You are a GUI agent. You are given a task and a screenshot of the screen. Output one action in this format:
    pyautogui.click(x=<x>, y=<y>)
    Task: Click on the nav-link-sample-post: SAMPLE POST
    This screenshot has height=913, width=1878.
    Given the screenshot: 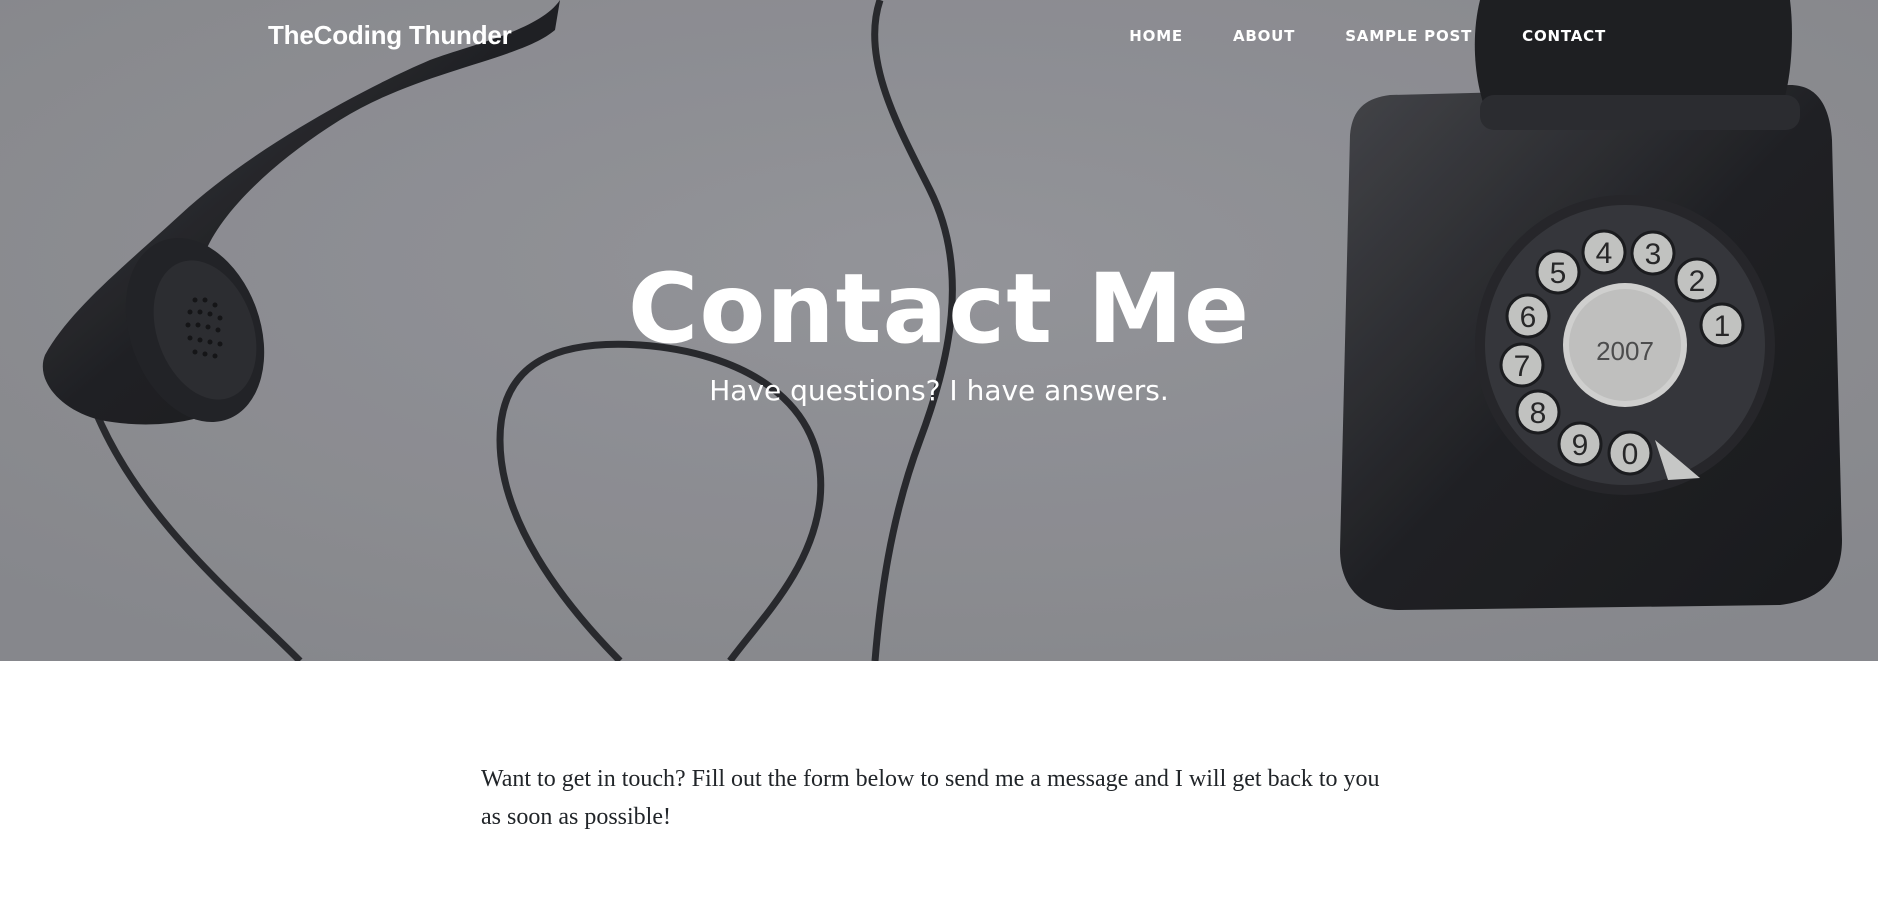 What is the action you would take?
    pyautogui.click(x=1408, y=36)
    